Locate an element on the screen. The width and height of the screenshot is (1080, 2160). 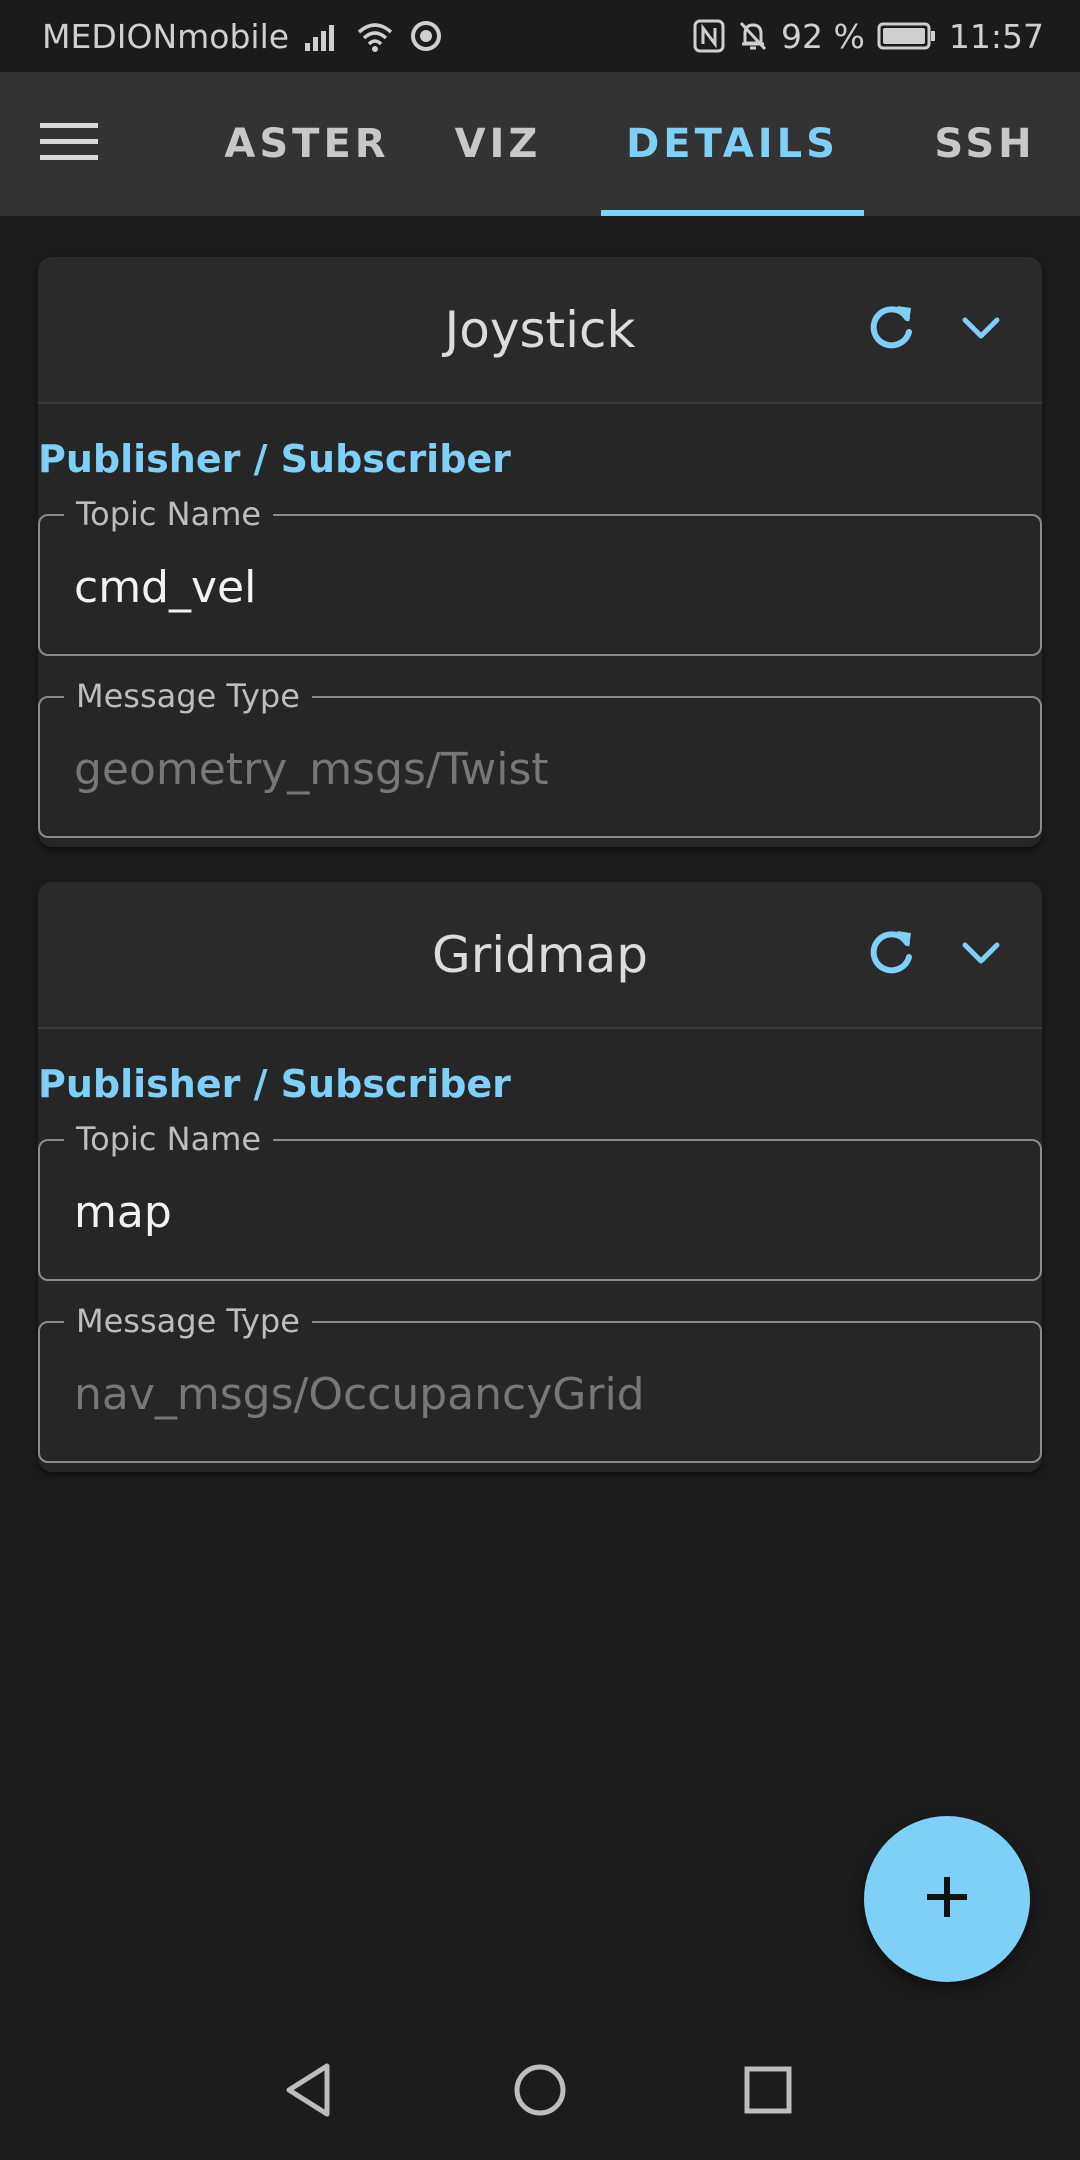
recents-square-icon is located at coordinates (768, 2092).